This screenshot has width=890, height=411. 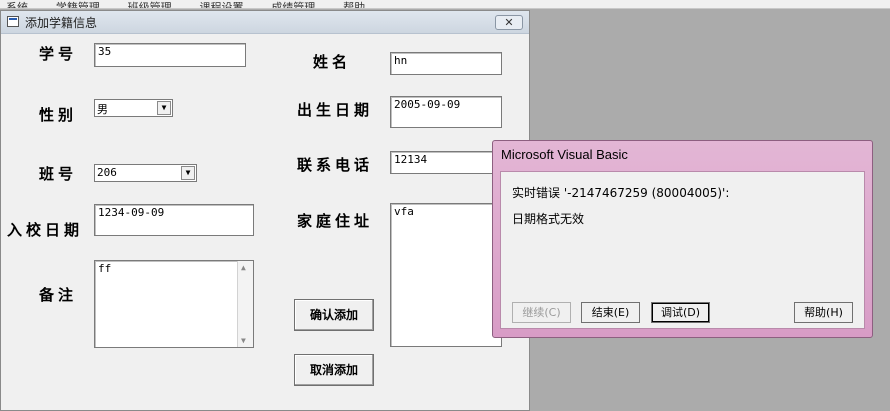 I want to click on menu-item-grade-management: 成绩管理, so click(x=290, y=4).